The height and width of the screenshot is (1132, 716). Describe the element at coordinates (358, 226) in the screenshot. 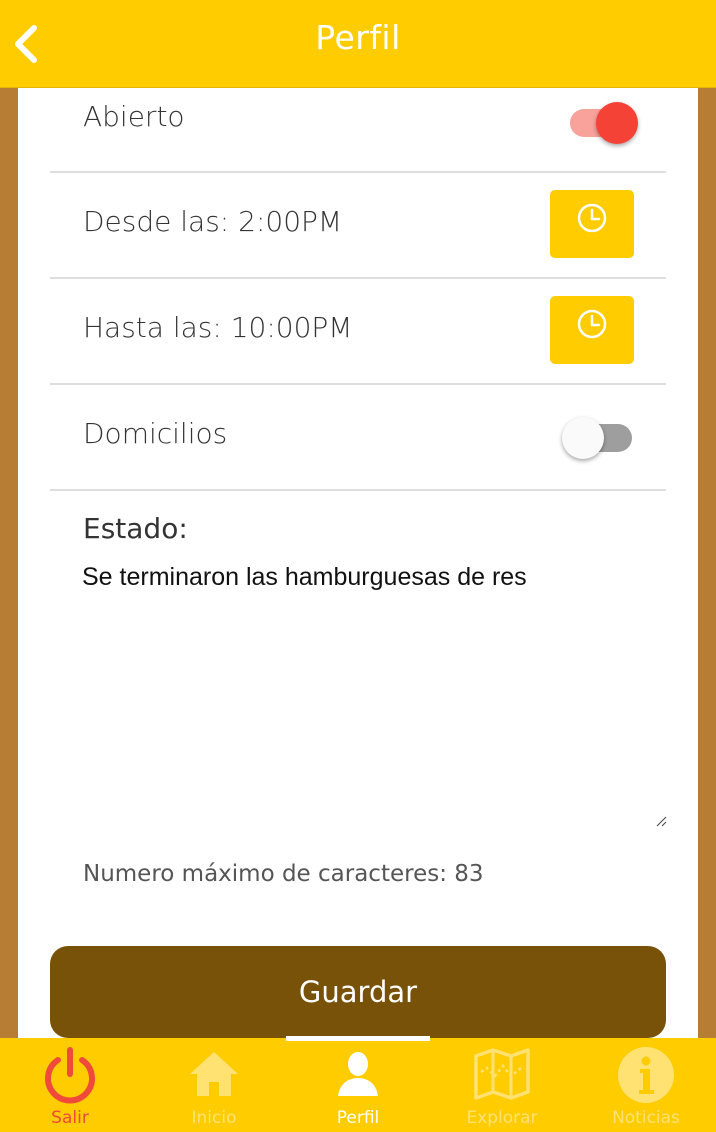

I see `row-desde: Desde las: 2:00PM` at that location.